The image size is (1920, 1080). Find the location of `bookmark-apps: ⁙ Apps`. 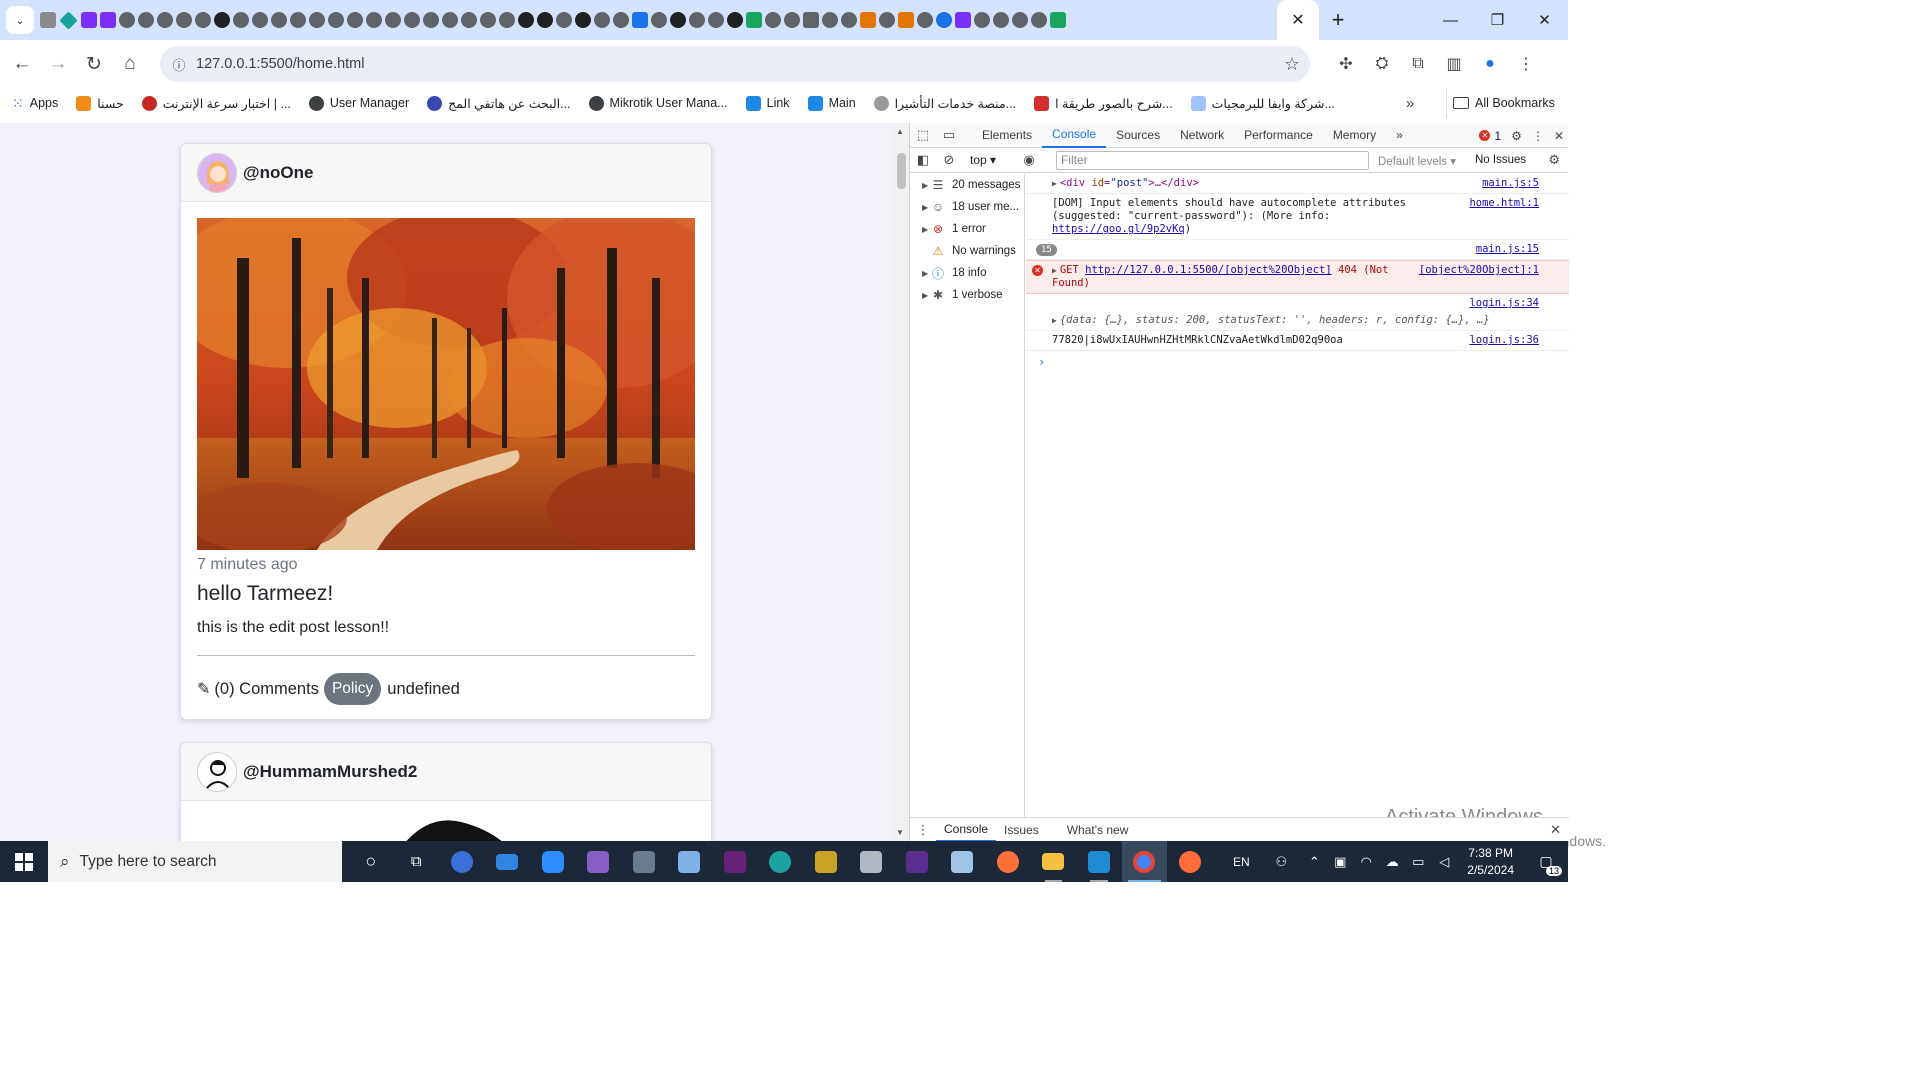

bookmark-apps: ⁙ Apps is located at coordinates (35, 103).